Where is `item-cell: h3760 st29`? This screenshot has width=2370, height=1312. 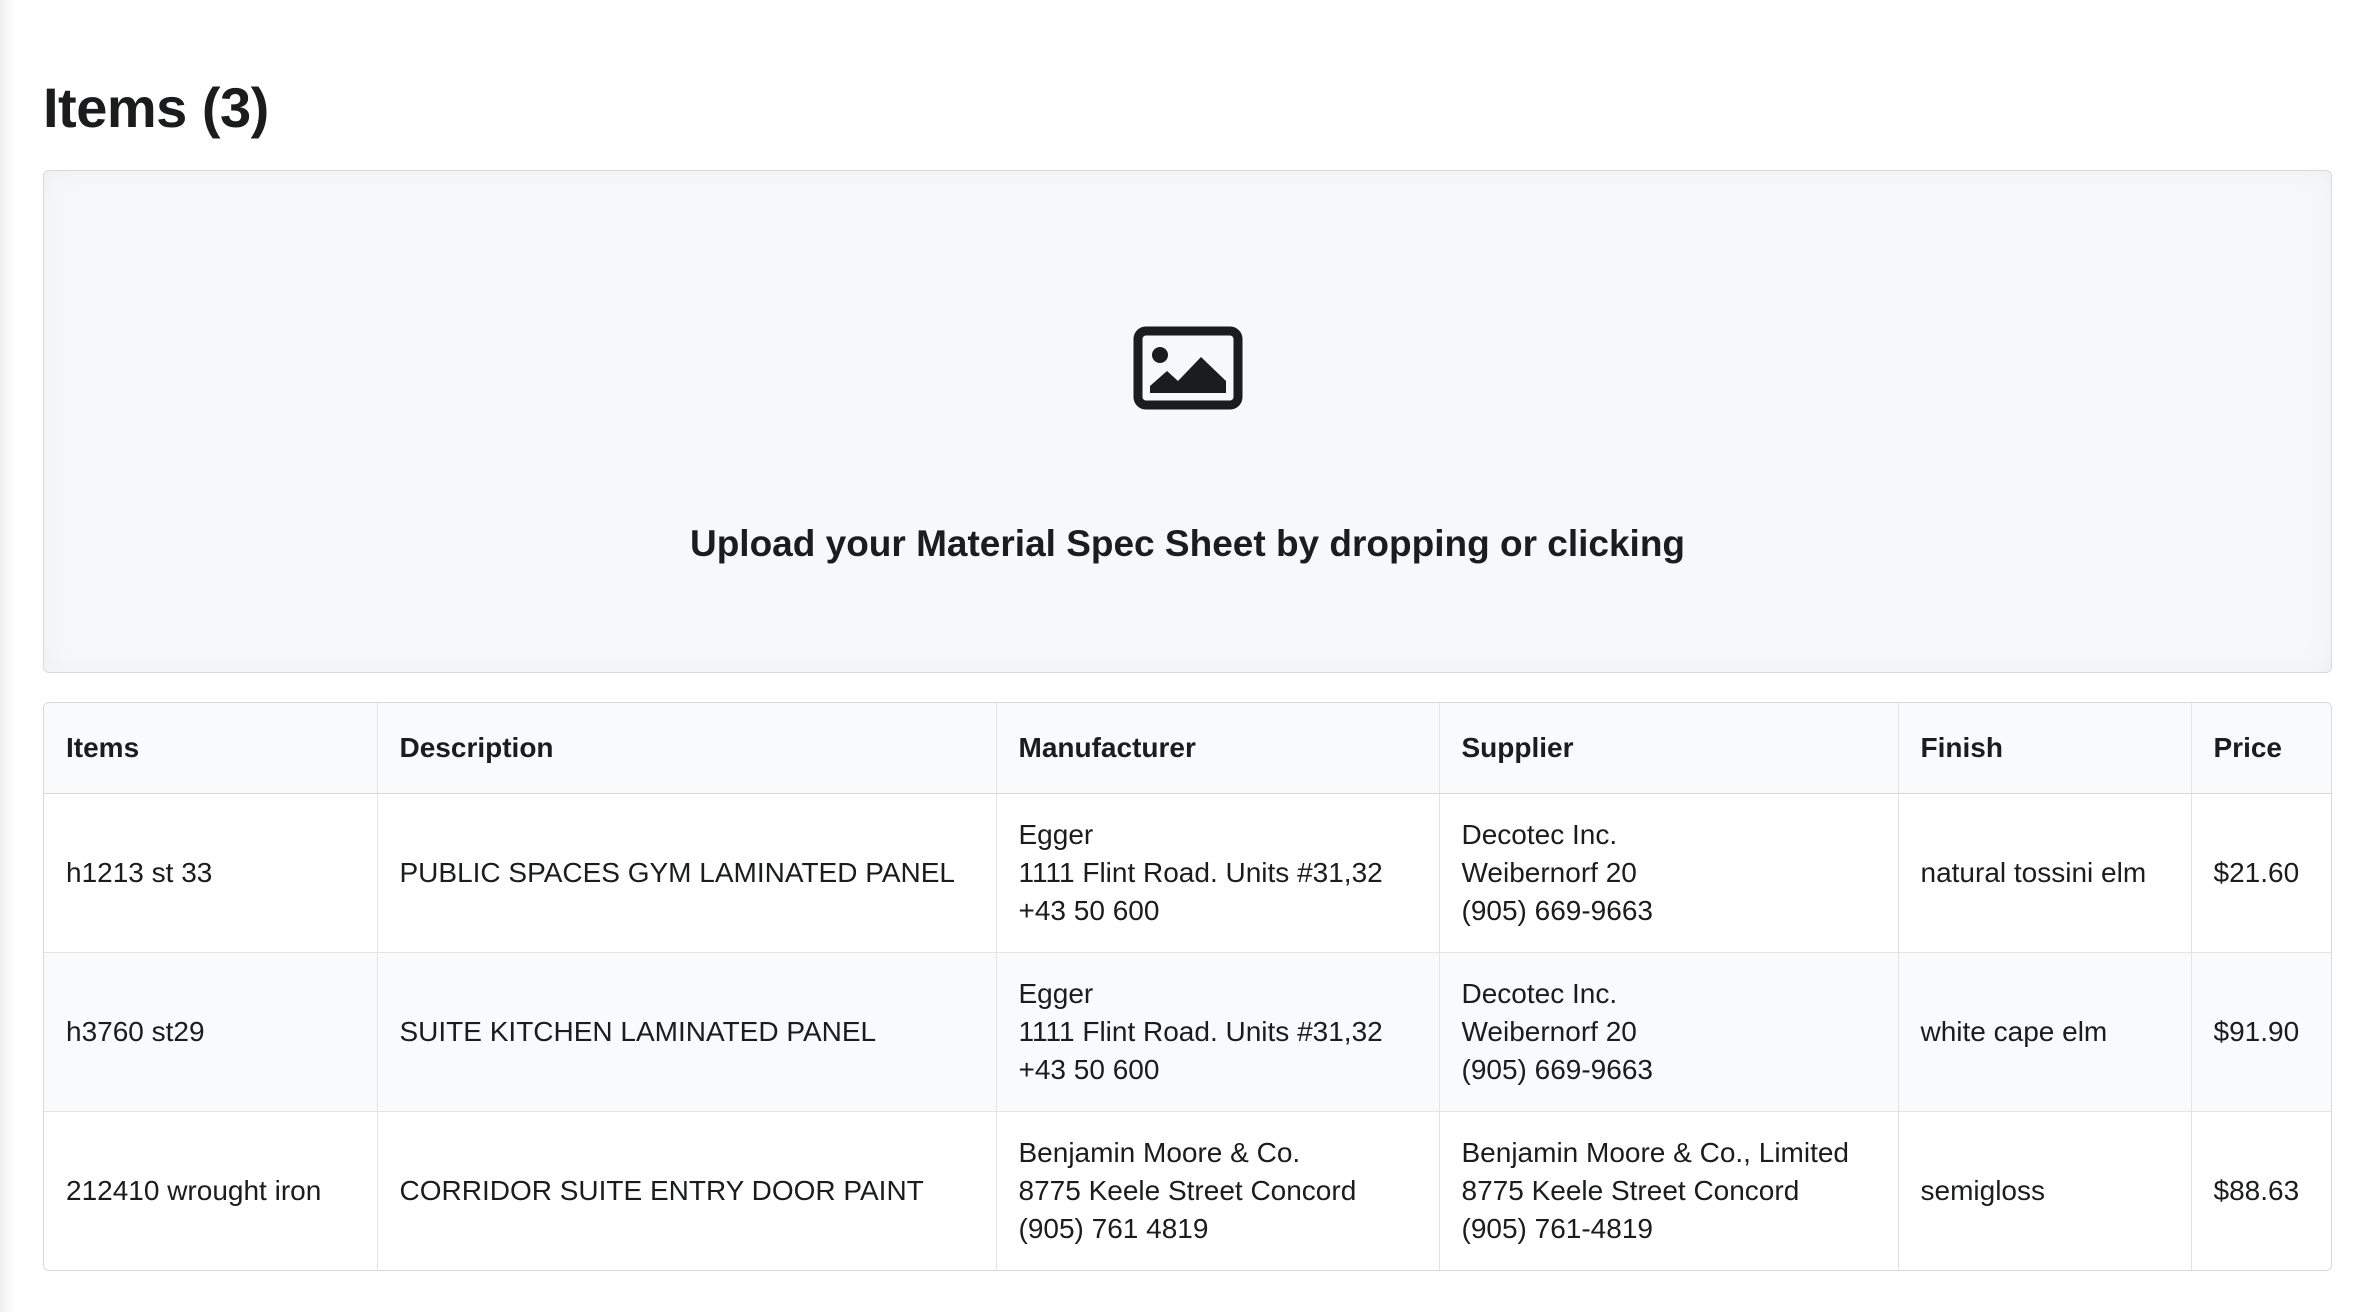 item-cell: h3760 st29 is located at coordinates (210, 1032).